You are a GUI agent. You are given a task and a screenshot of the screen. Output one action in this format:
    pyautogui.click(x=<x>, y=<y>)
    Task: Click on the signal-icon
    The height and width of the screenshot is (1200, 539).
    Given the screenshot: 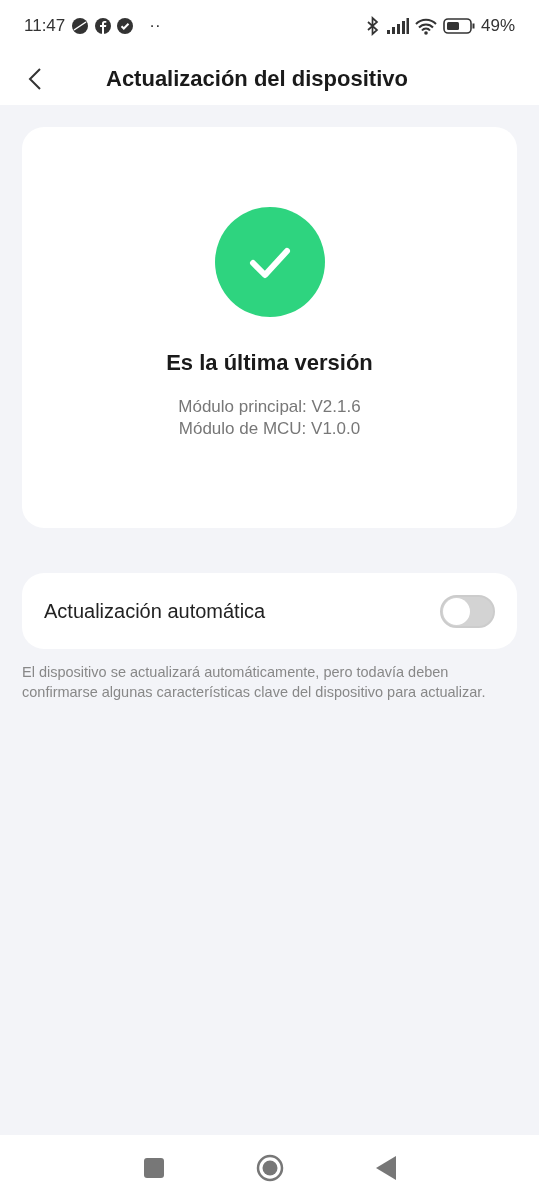 What is the action you would take?
    pyautogui.click(x=397, y=26)
    